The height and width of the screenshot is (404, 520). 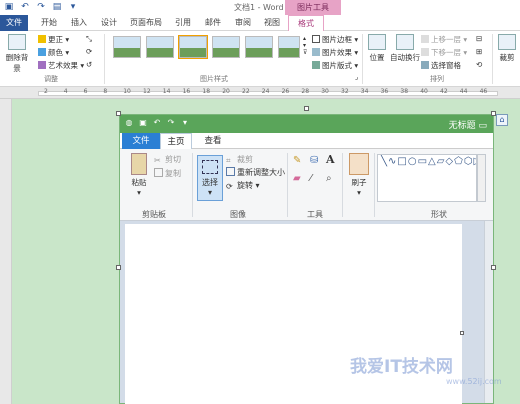 I want to click on ruler-number: 12, so click(x=147, y=91).